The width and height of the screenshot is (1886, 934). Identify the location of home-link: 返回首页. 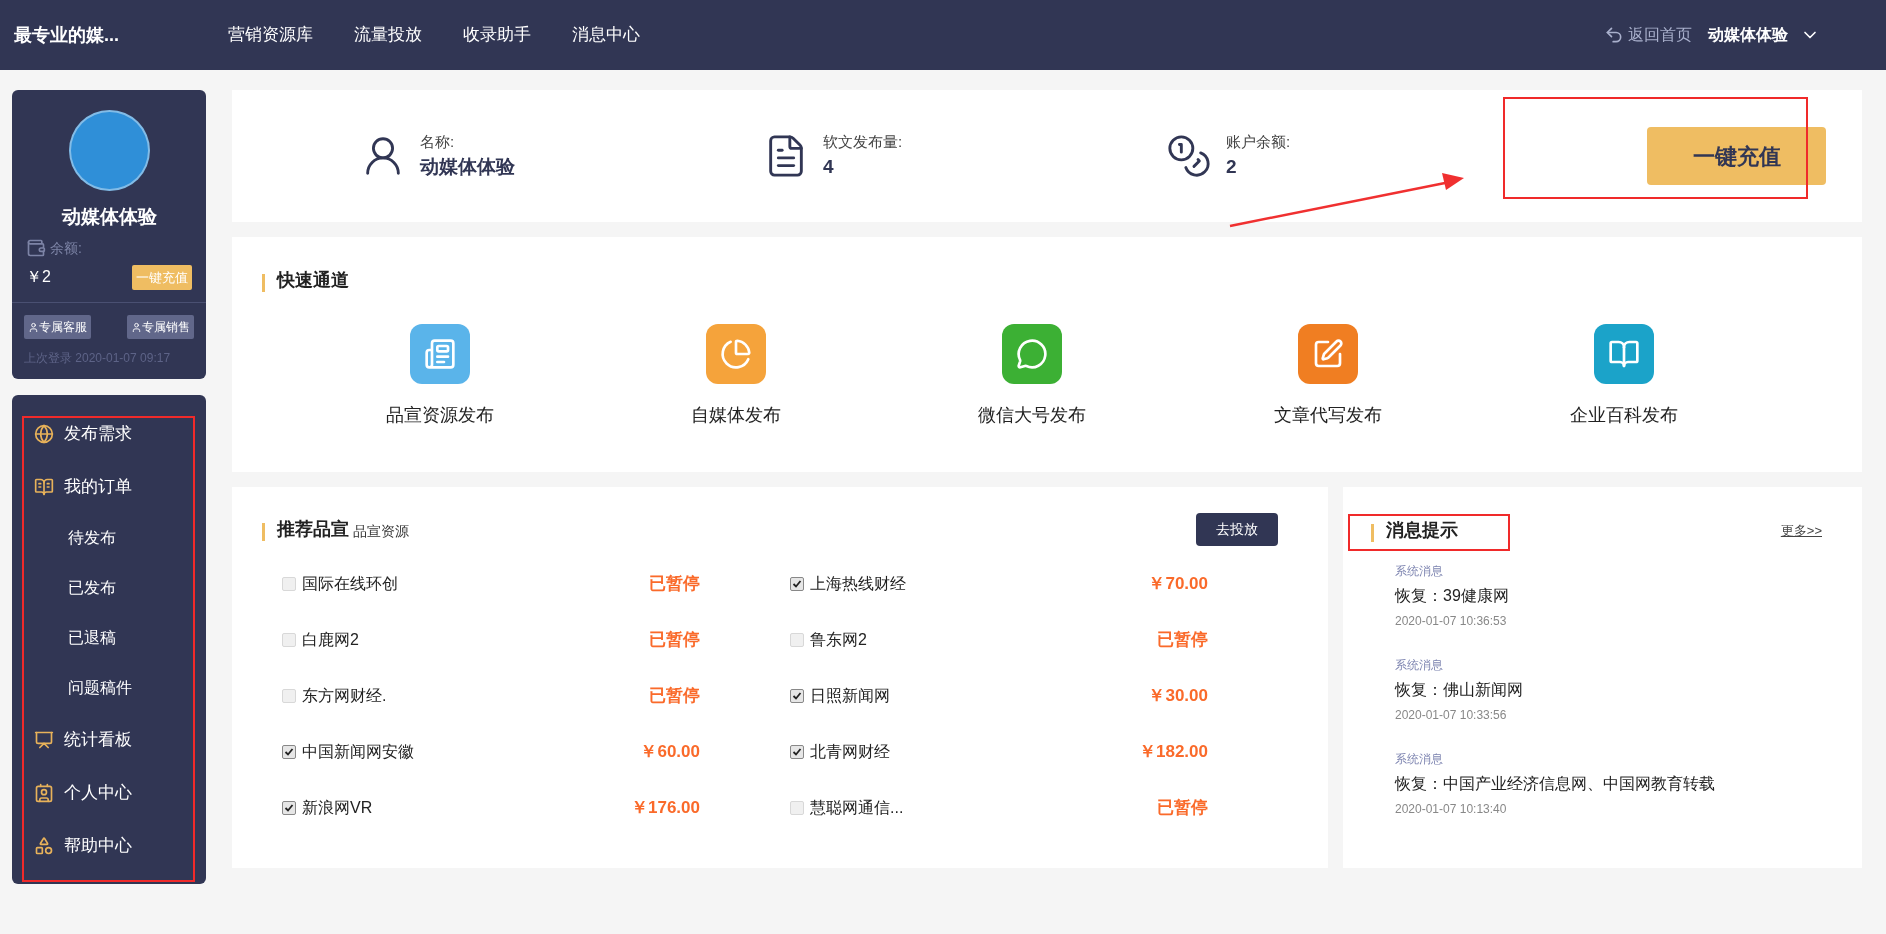
(1648, 35).